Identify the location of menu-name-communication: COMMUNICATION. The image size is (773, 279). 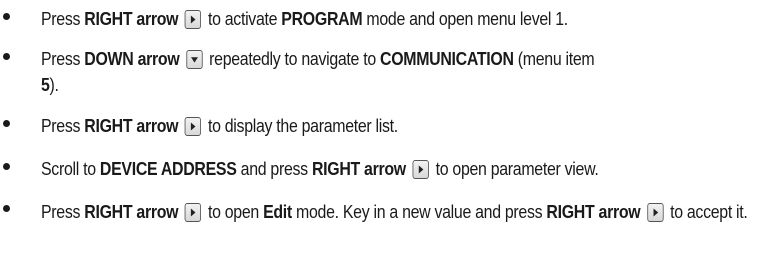
(447, 58).